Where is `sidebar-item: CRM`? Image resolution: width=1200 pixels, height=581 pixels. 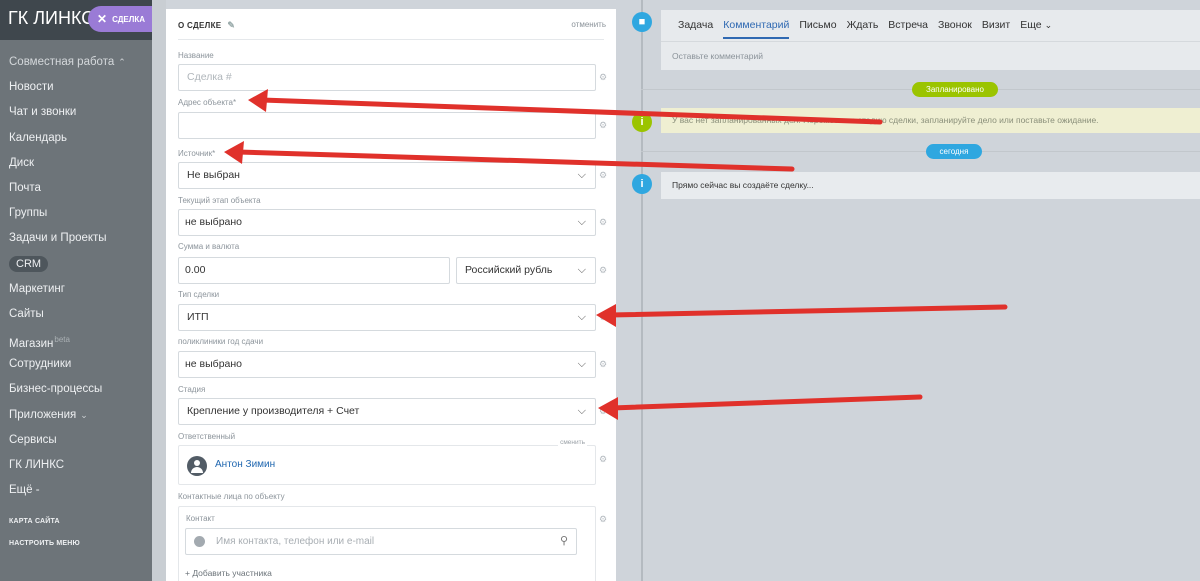 sidebar-item: CRM is located at coordinates (76, 264).